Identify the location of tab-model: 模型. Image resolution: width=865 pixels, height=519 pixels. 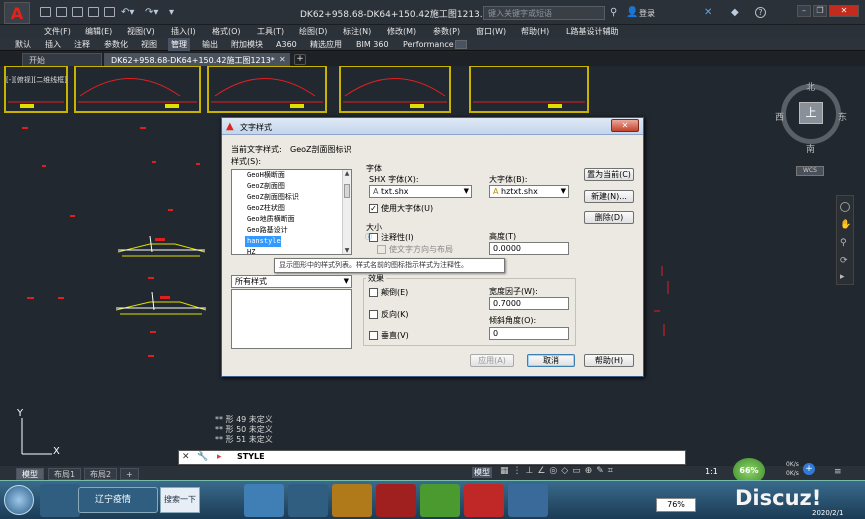
(30, 474).